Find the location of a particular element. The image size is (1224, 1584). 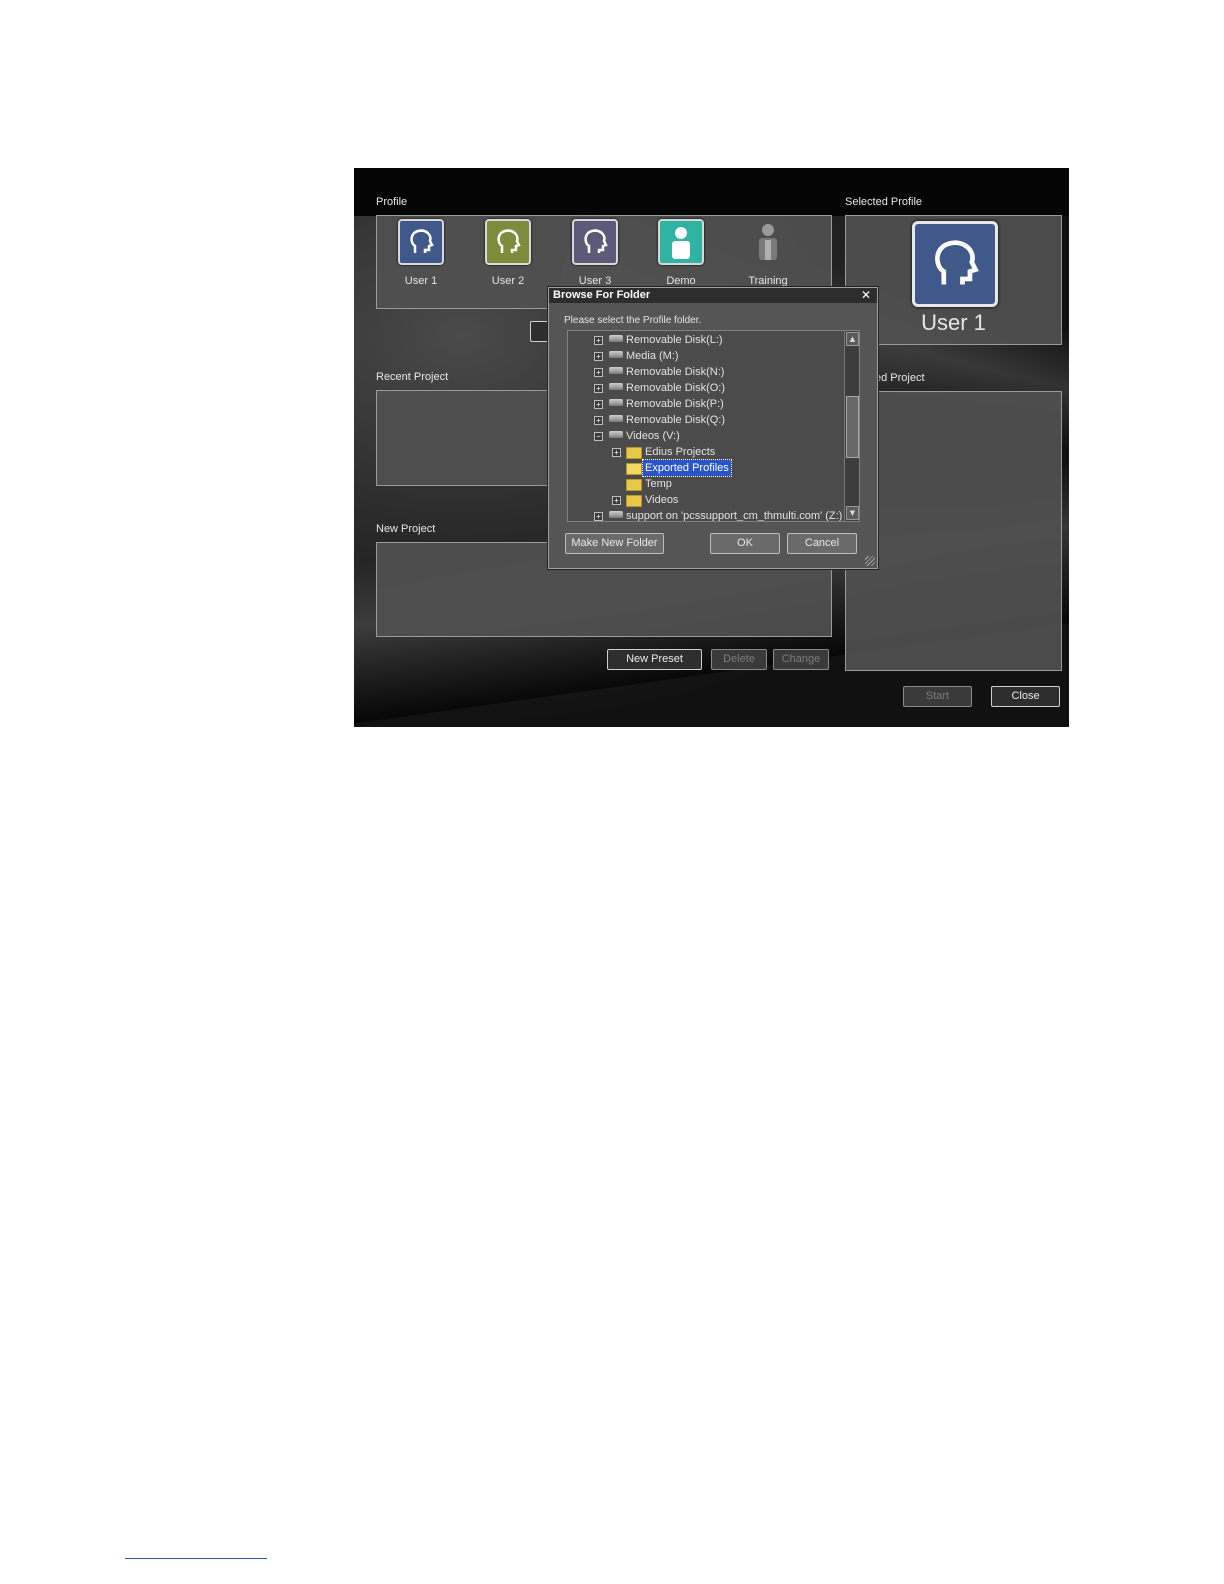

tree-item-drive: + Removable Disk(P:) is located at coordinates (705, 404).